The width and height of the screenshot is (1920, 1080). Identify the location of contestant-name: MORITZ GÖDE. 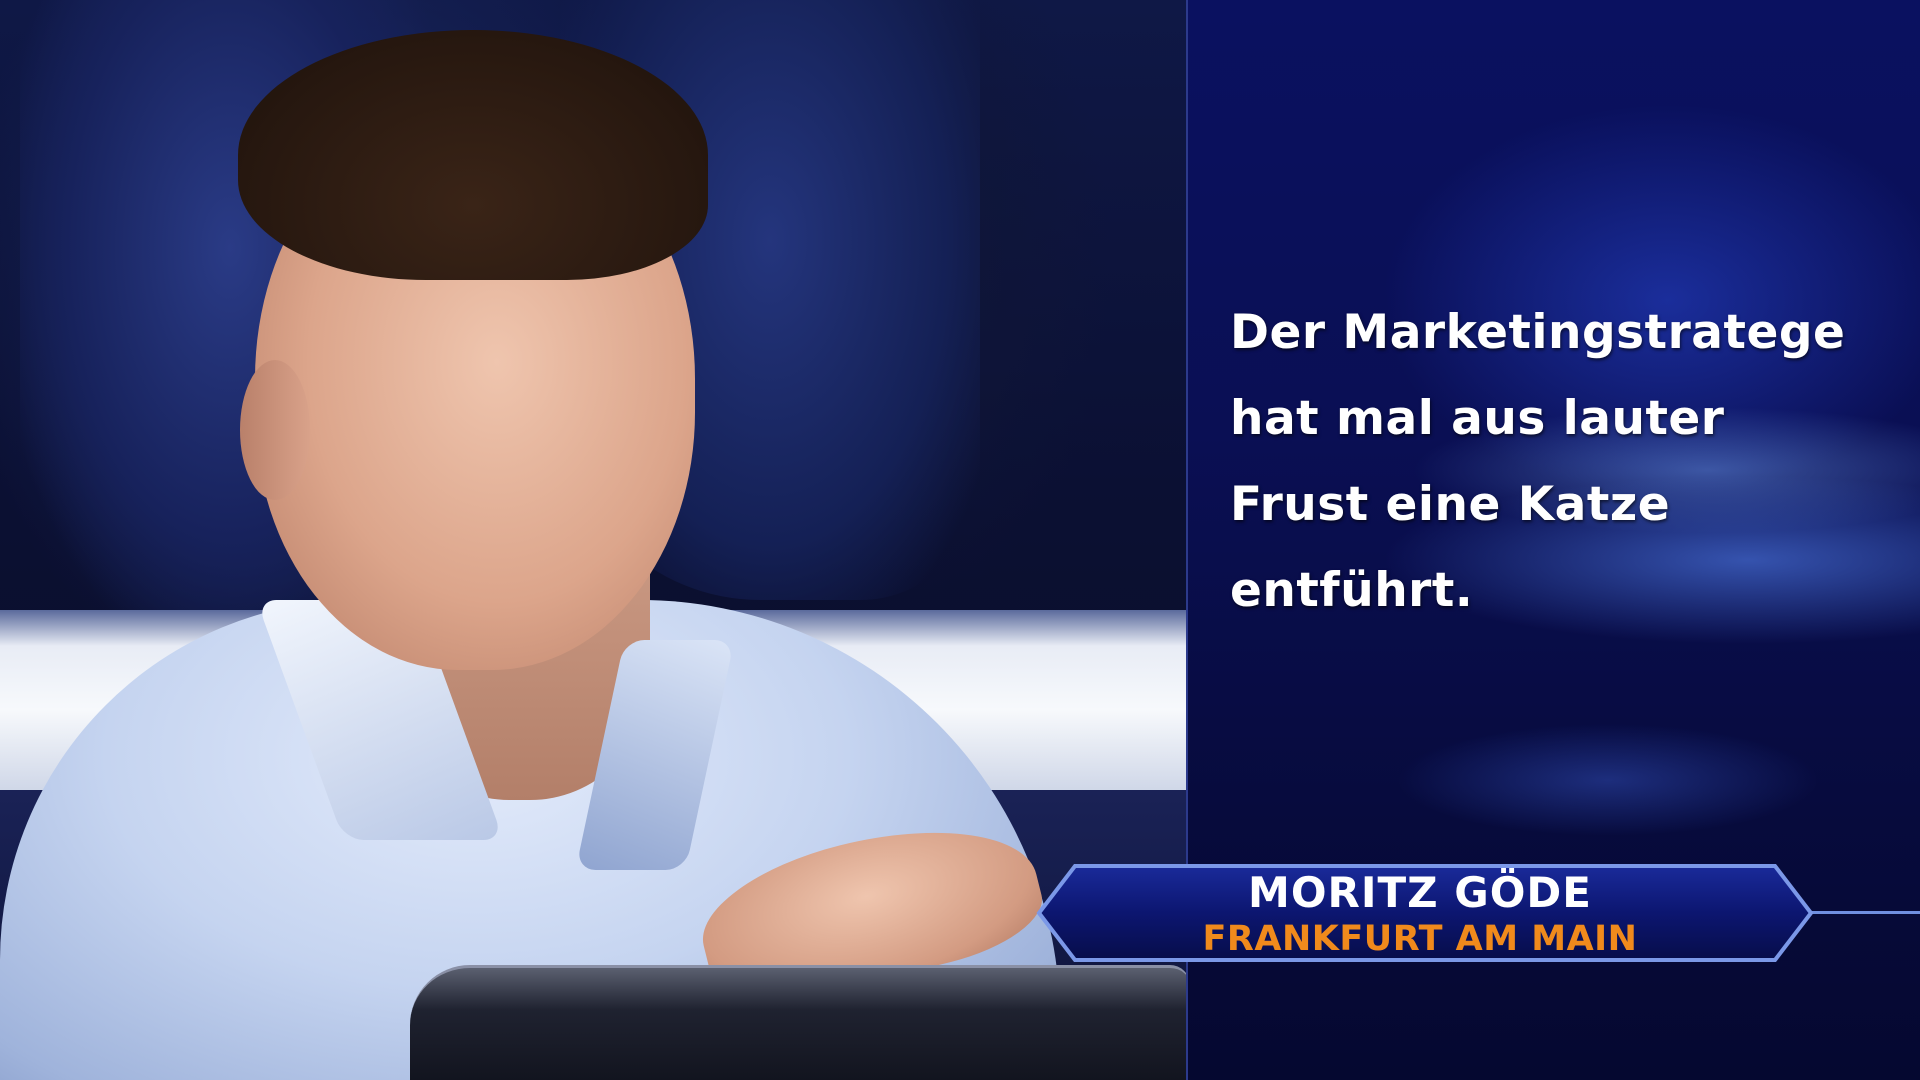
(1420, 892).